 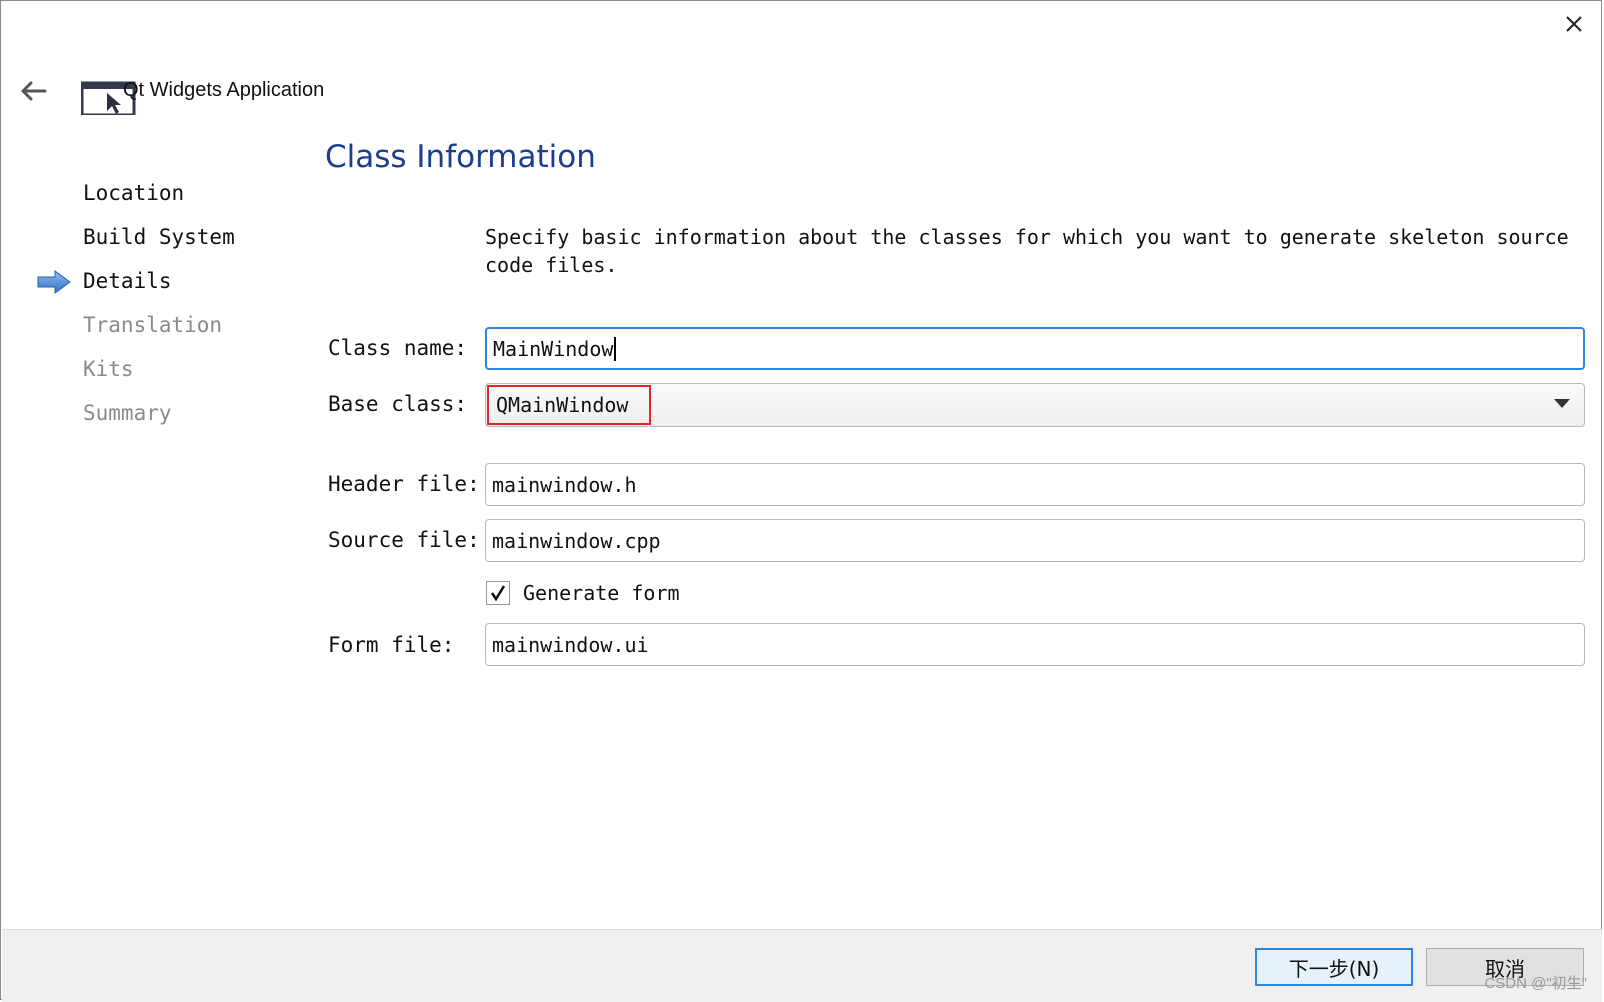 I want to click on checkmark-icon, so click(x=498, y=593).